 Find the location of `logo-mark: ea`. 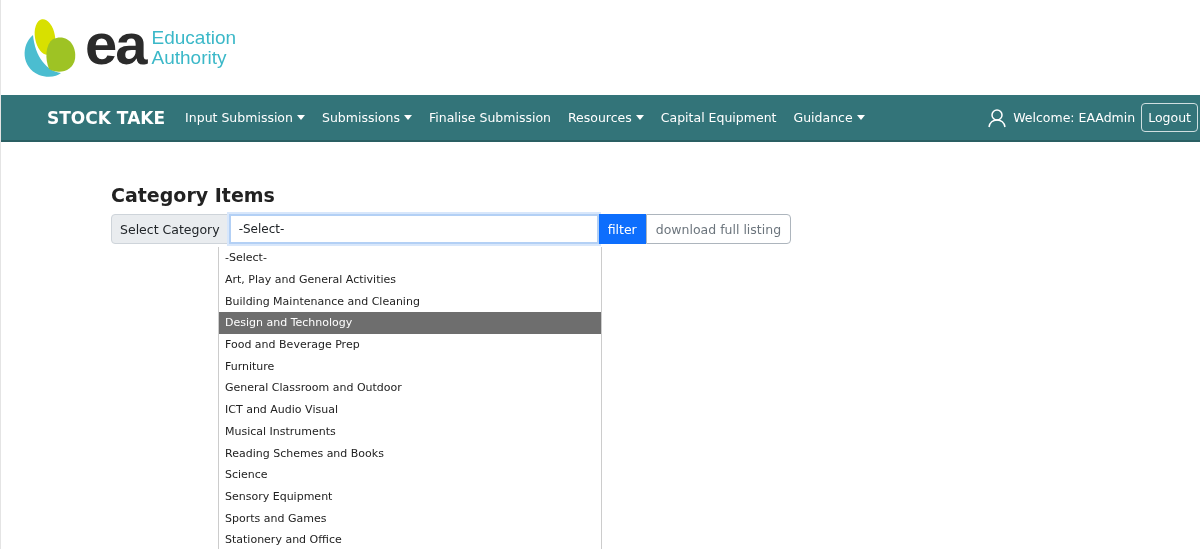

logo-mark: ea is located at coordinates (115, 43).